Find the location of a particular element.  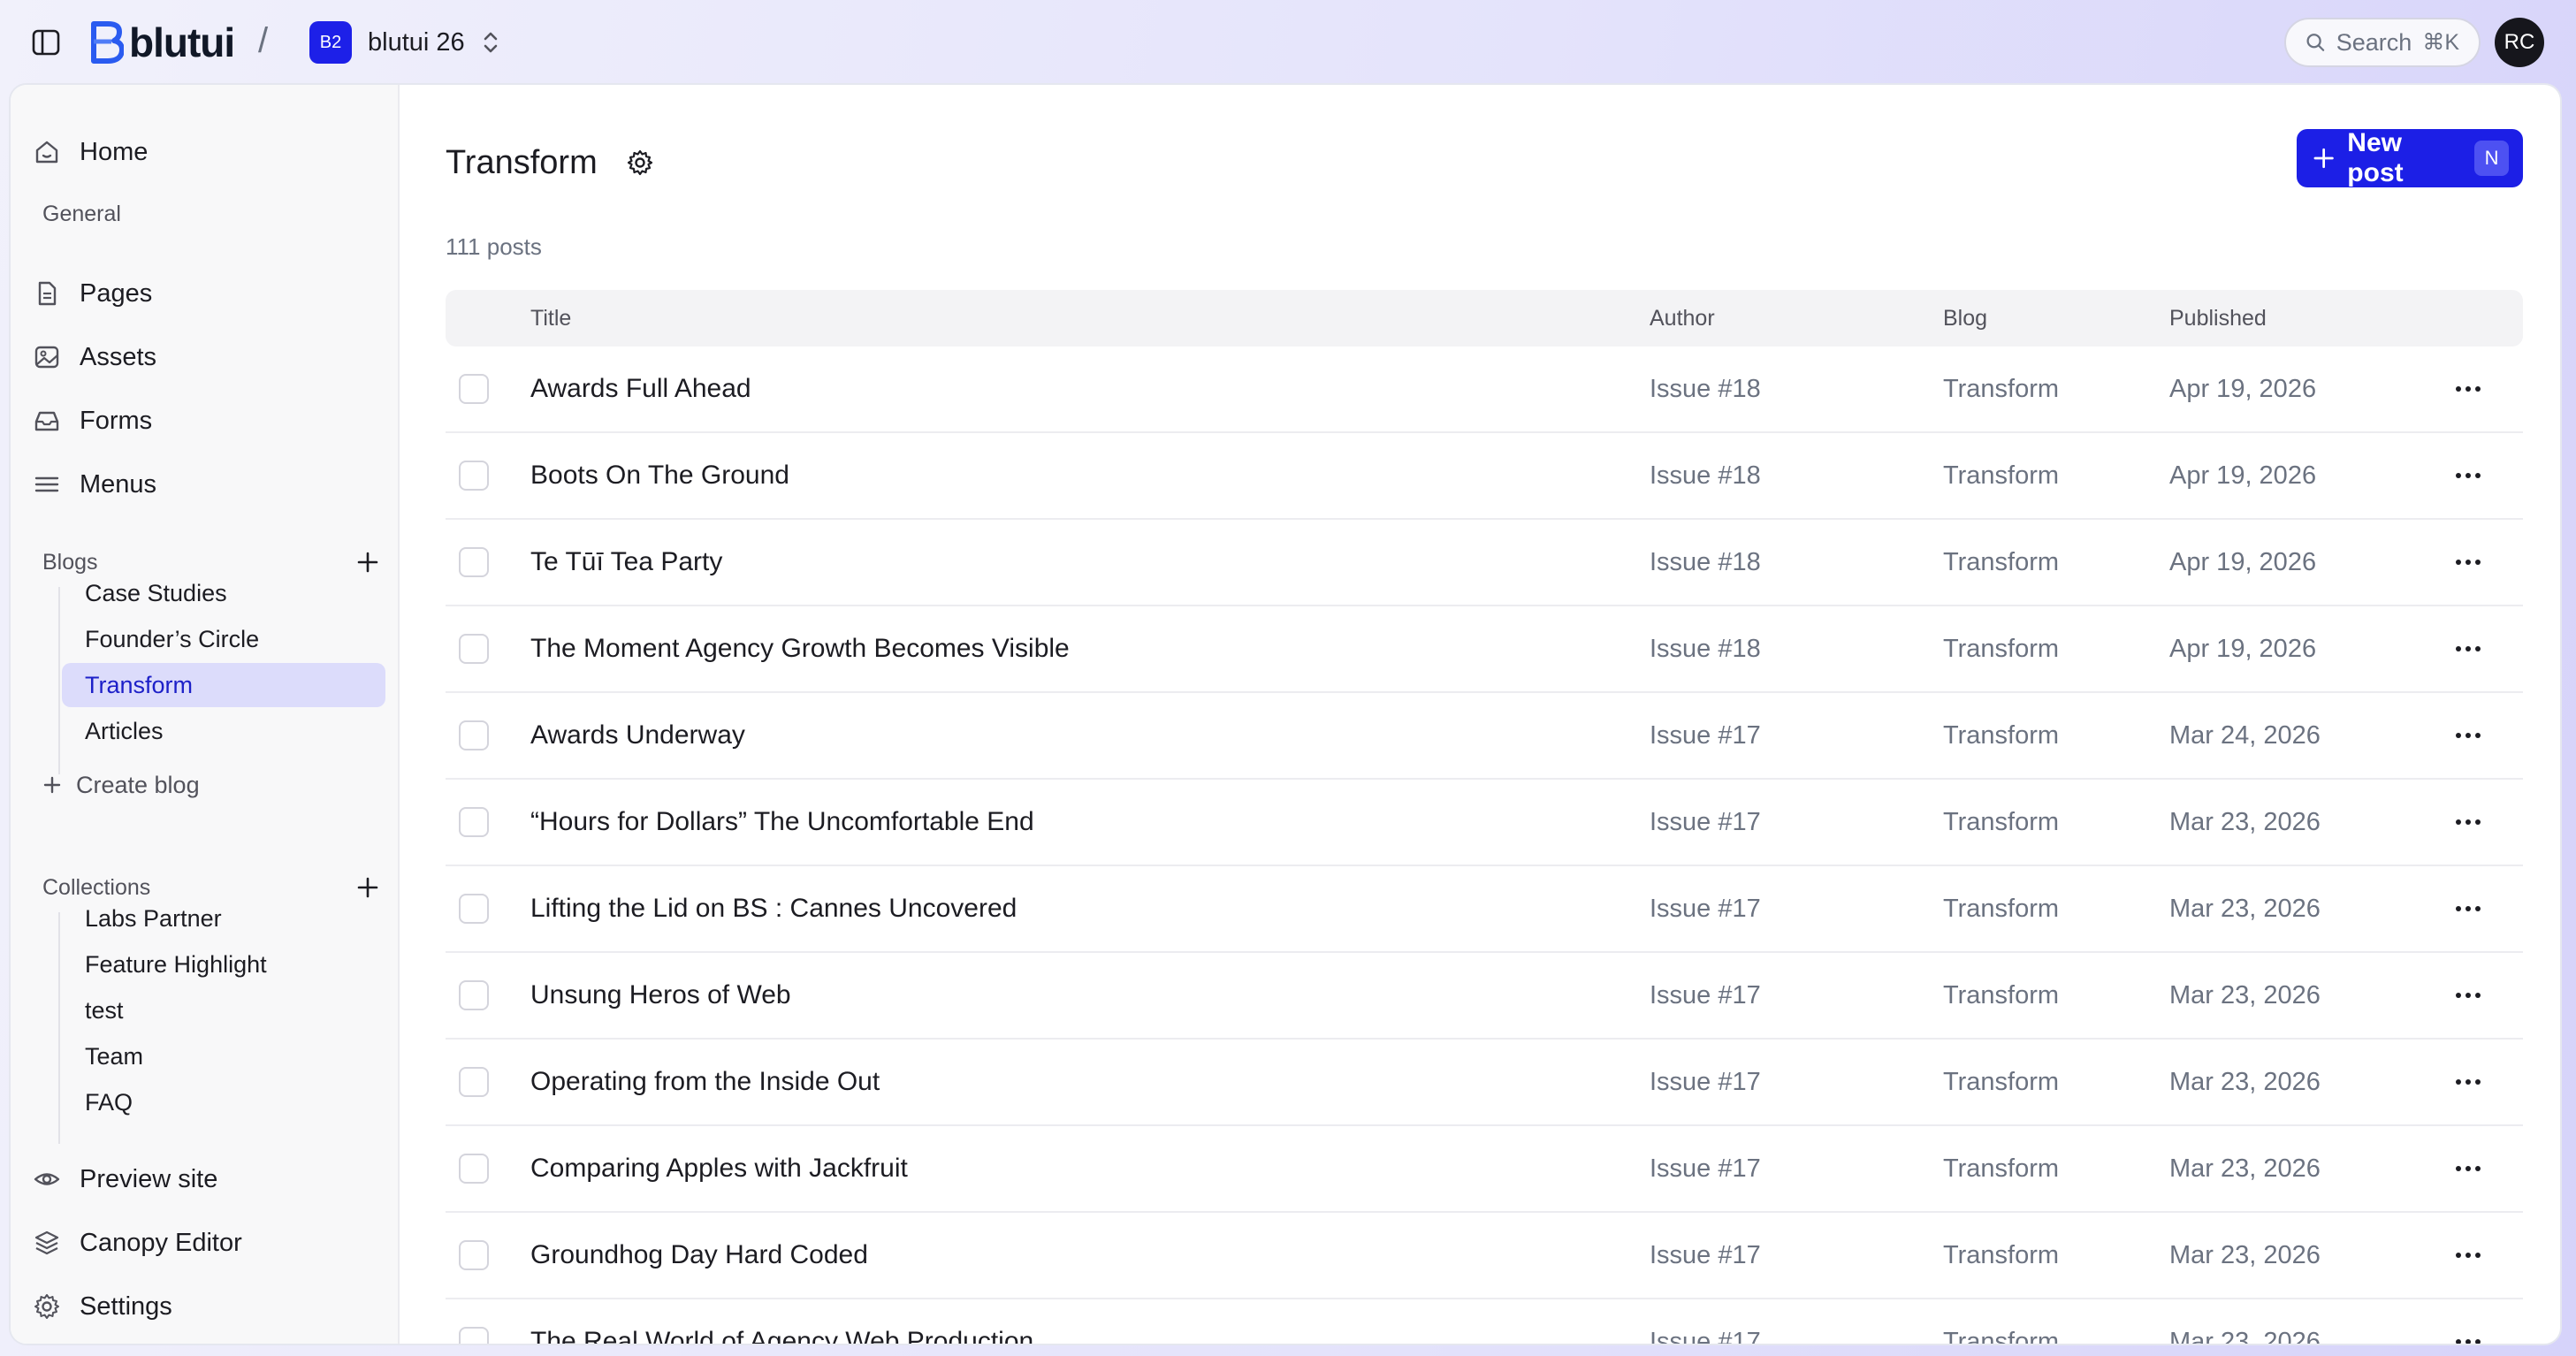

tree-guide-line is located at coordinates (59, 681).